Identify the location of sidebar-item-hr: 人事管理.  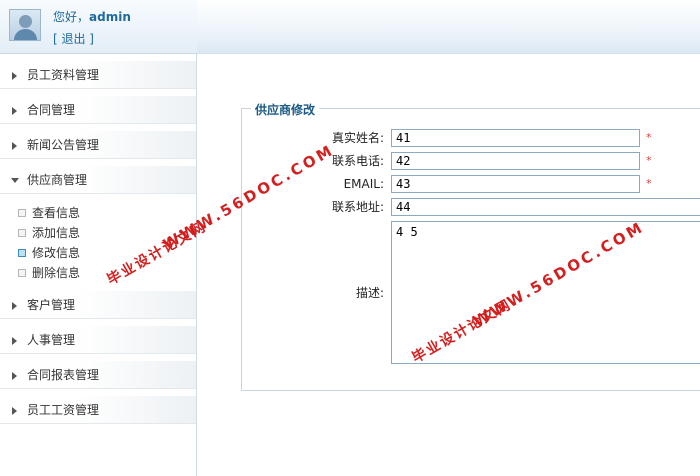
(98, 340).